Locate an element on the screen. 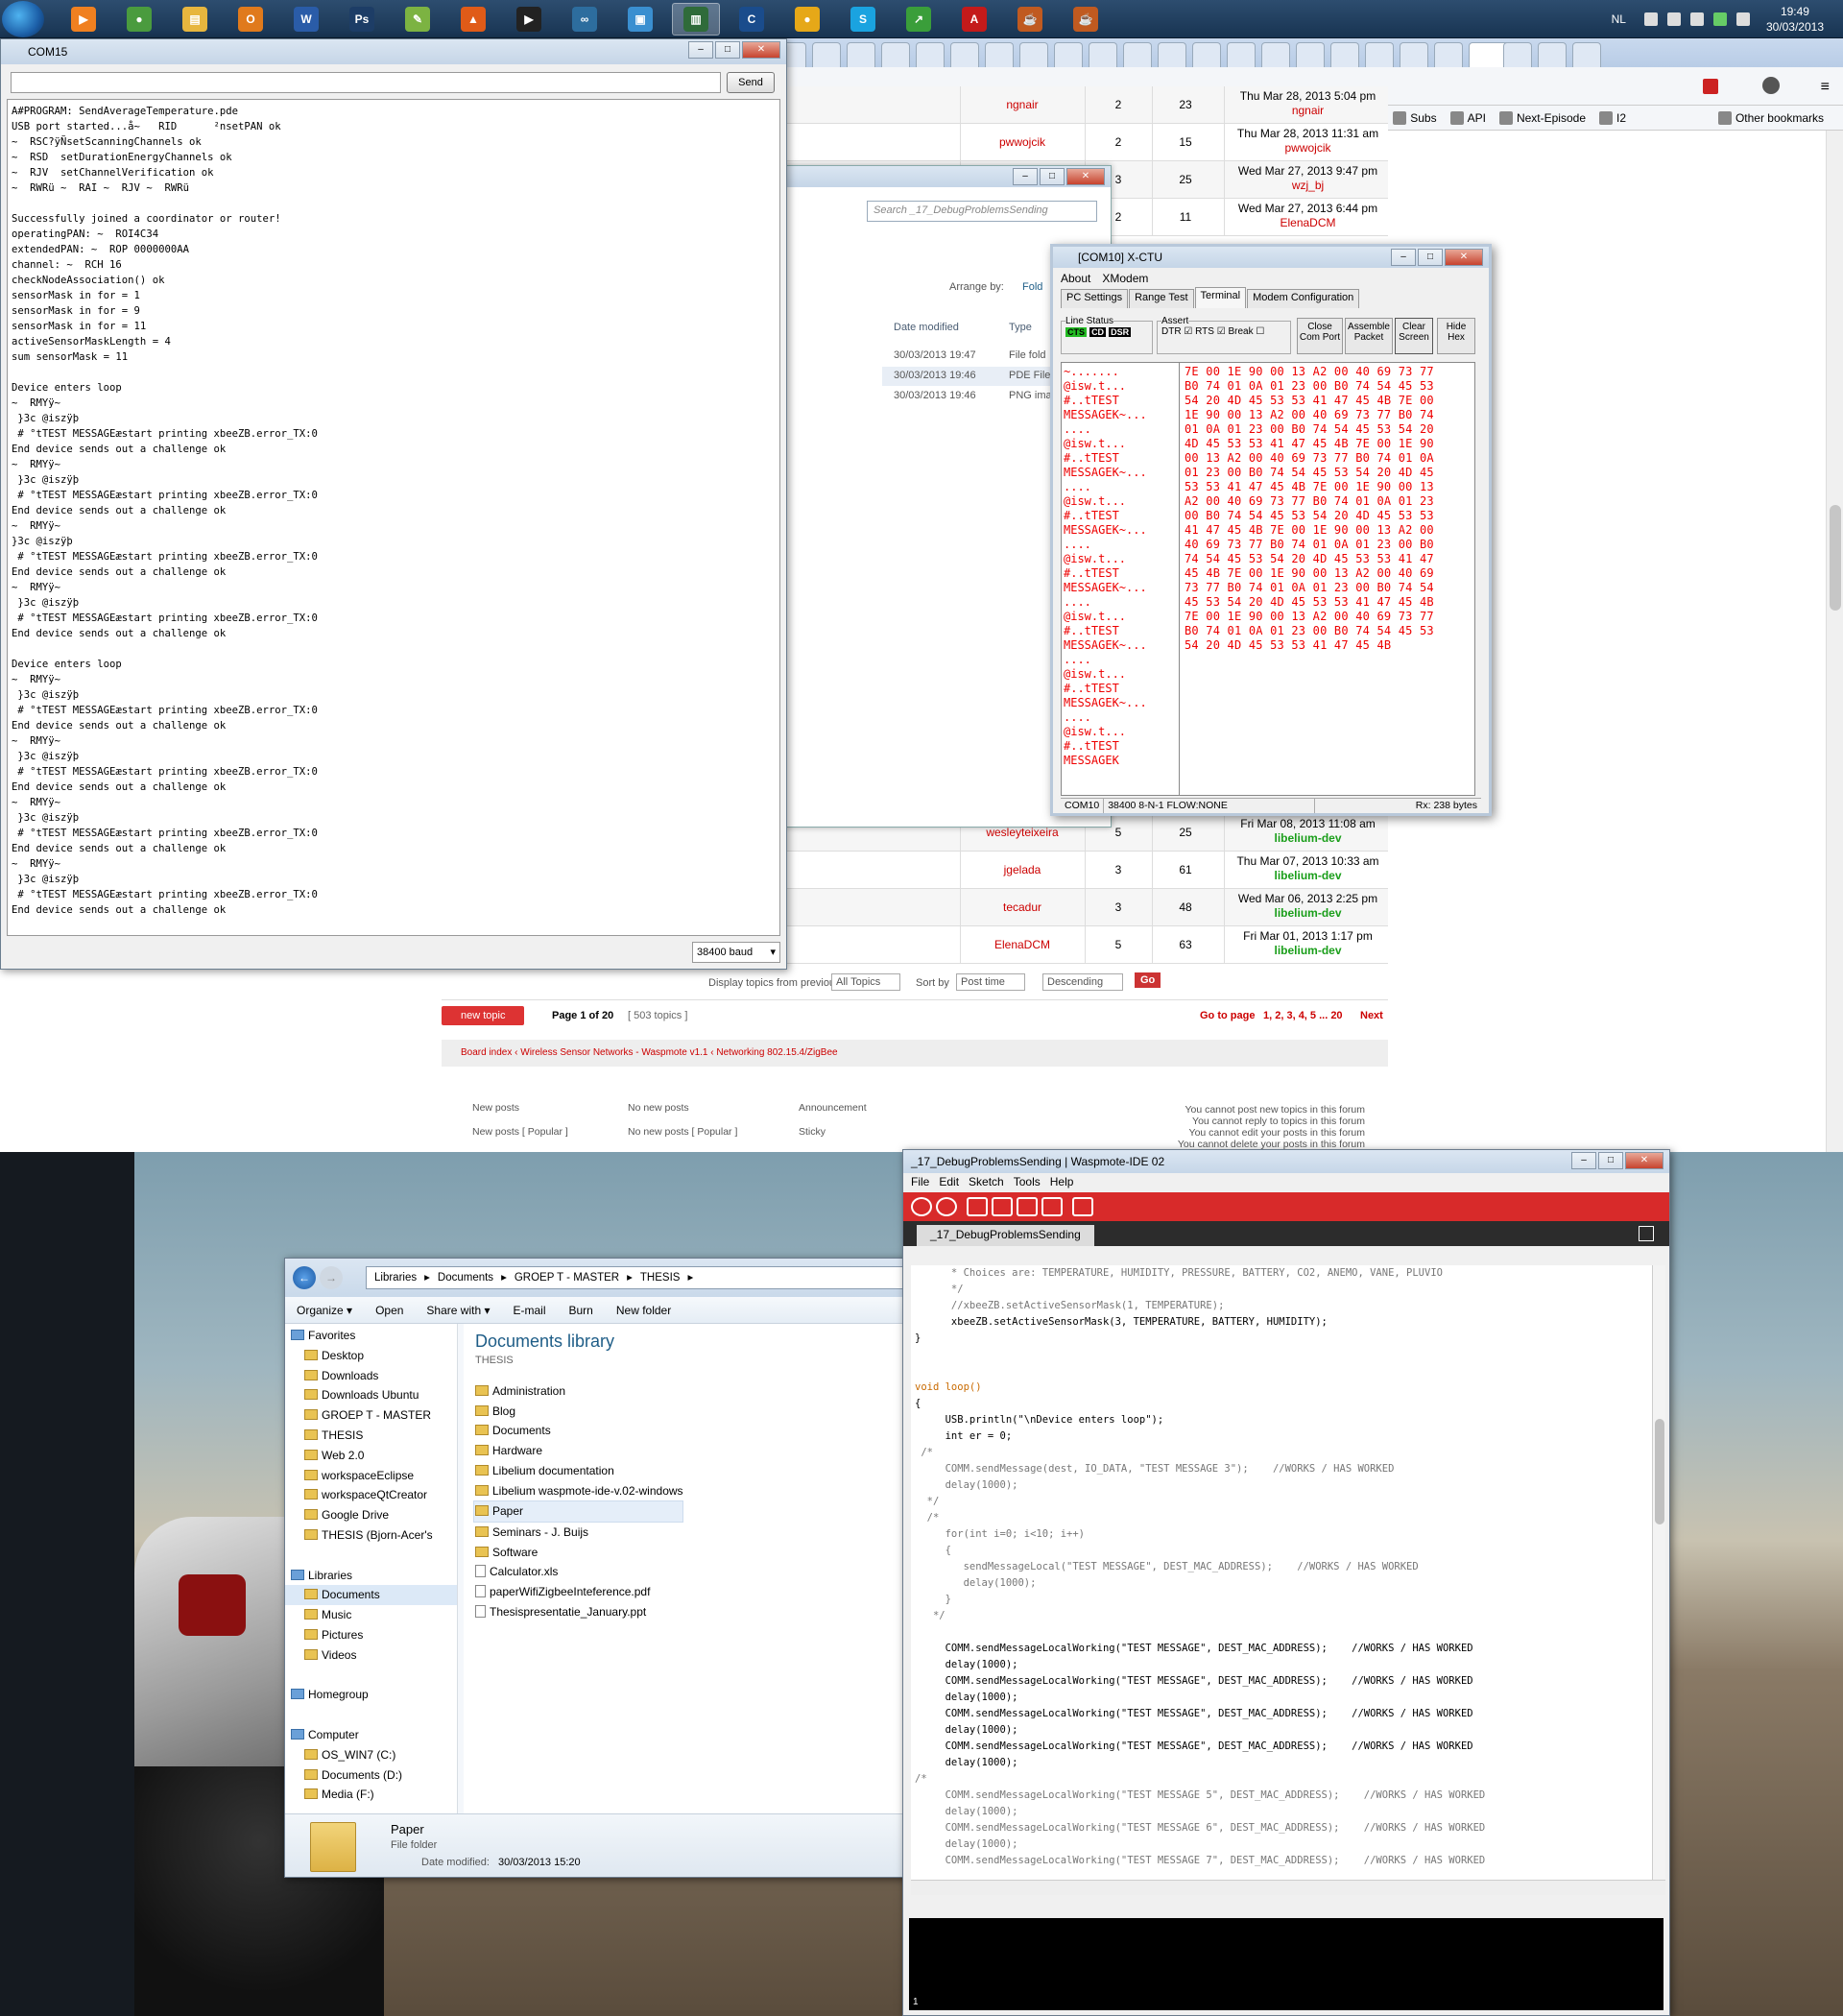 The height and width of the screenshot is (2016, 1843). topic-author: tecadur is located at coordinates (1022, 907).